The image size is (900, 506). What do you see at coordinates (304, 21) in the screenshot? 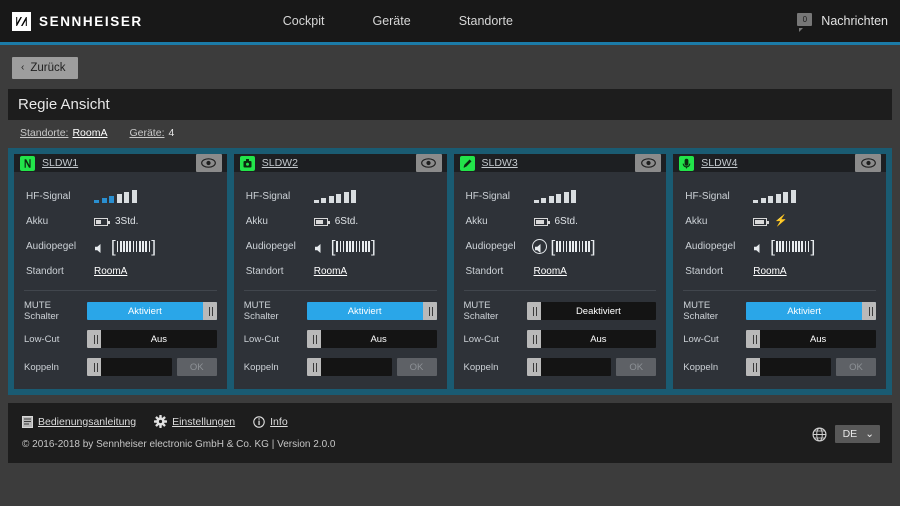
I see `nav-item-cockpit: Cockpit` at bounding box center [304, 21].